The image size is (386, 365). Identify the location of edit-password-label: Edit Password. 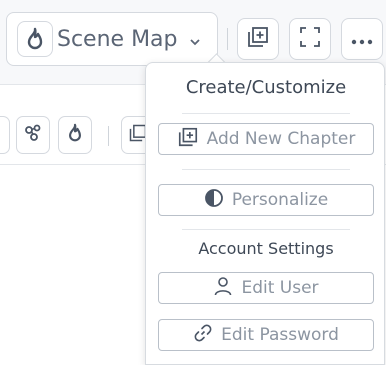
(280, 335).